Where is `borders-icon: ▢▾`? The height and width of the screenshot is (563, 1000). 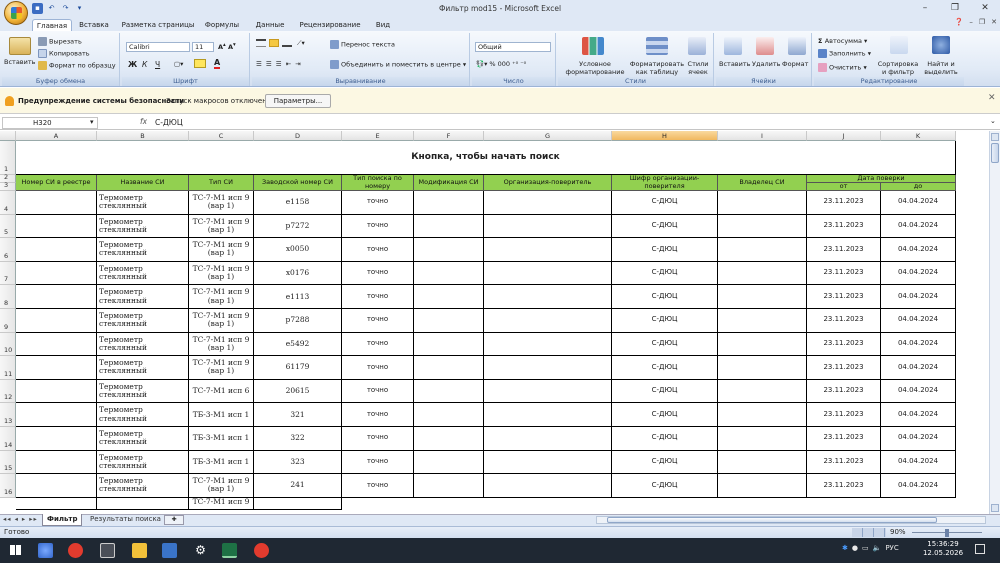
borders-icon: ▢▾ is located at coordinates (178, 64).